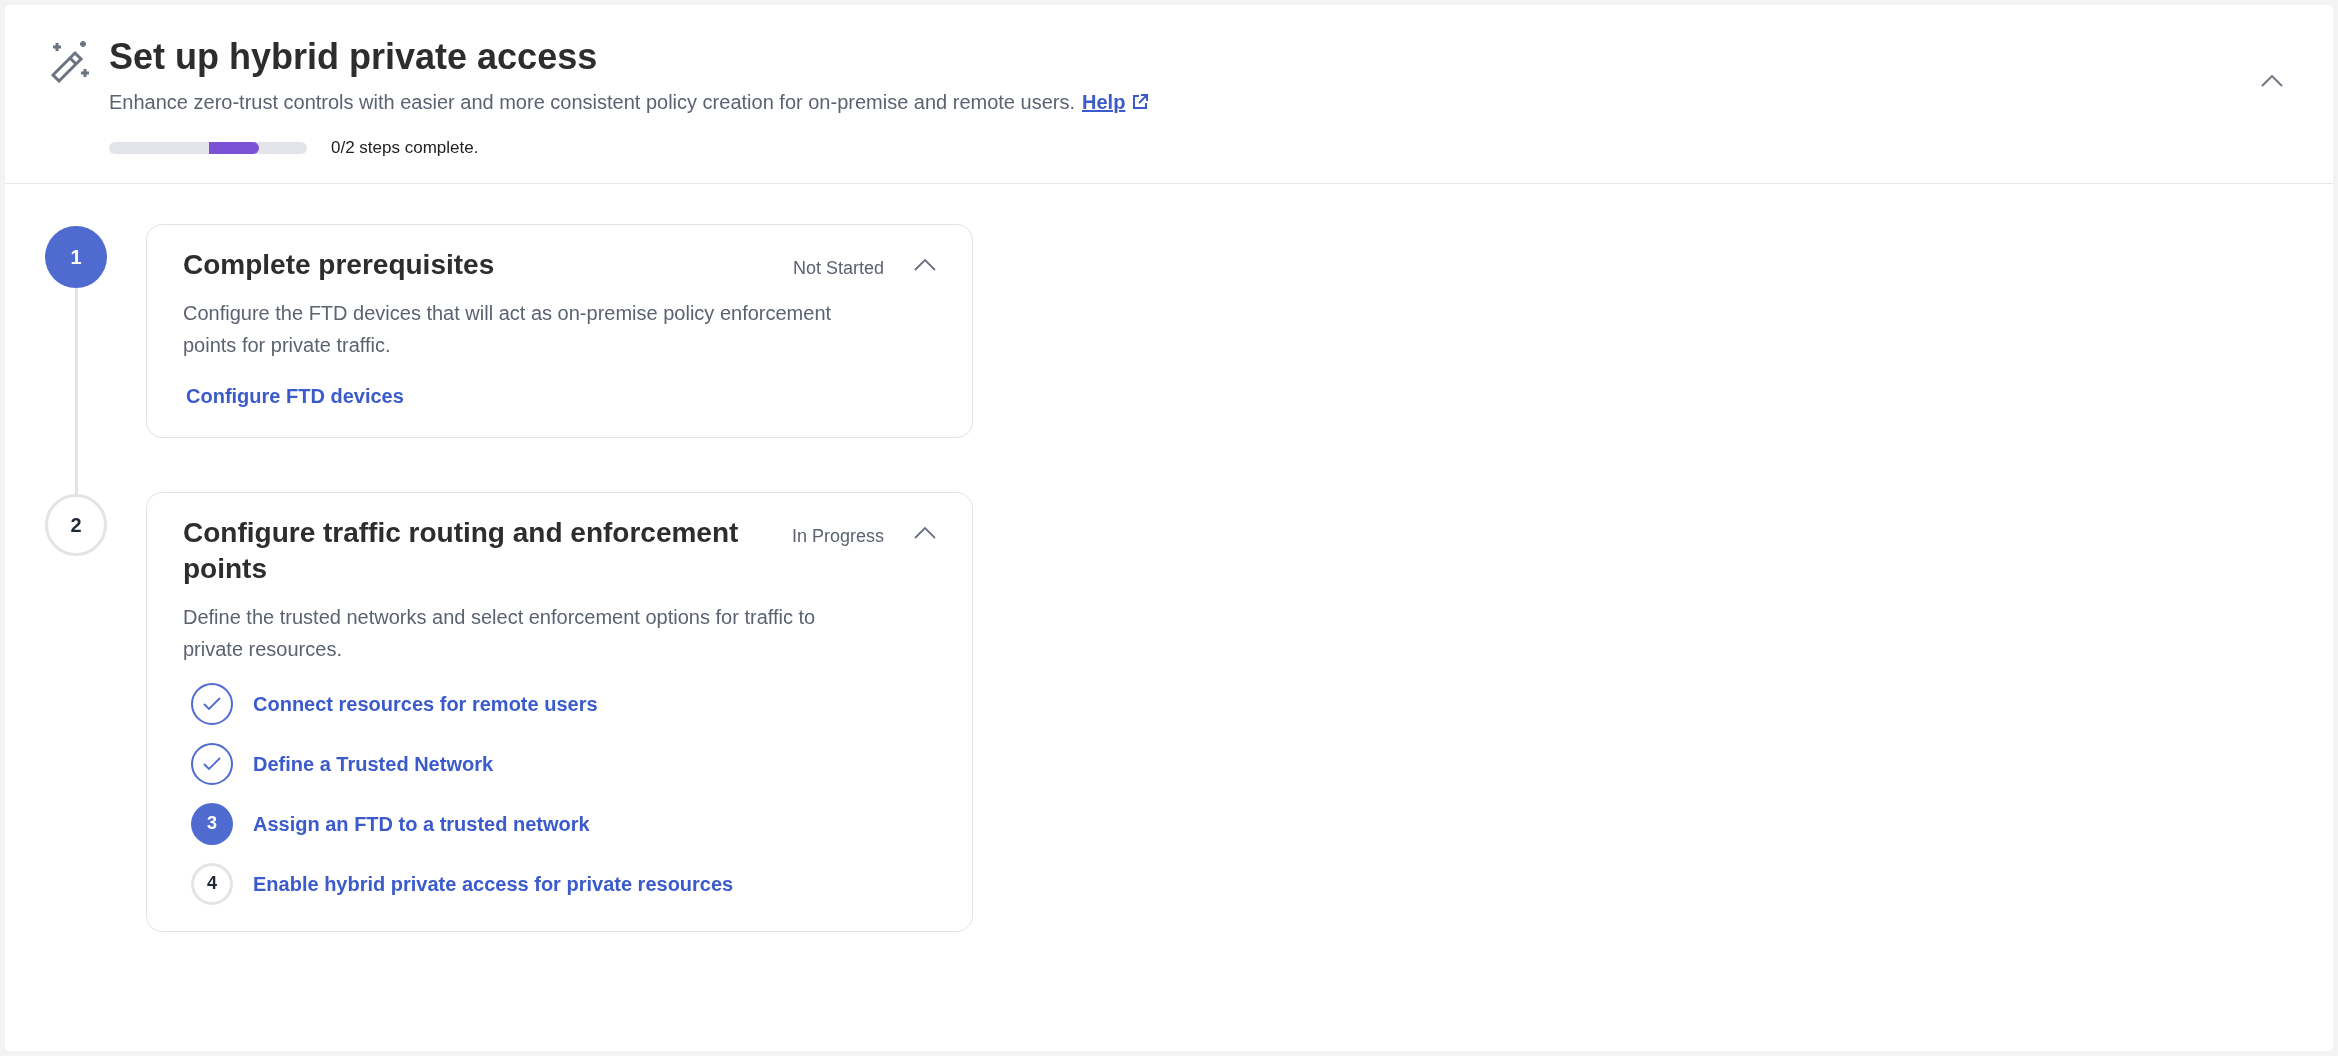  I want to click on page-title: Set up hybrid private access, so click(354, 57).